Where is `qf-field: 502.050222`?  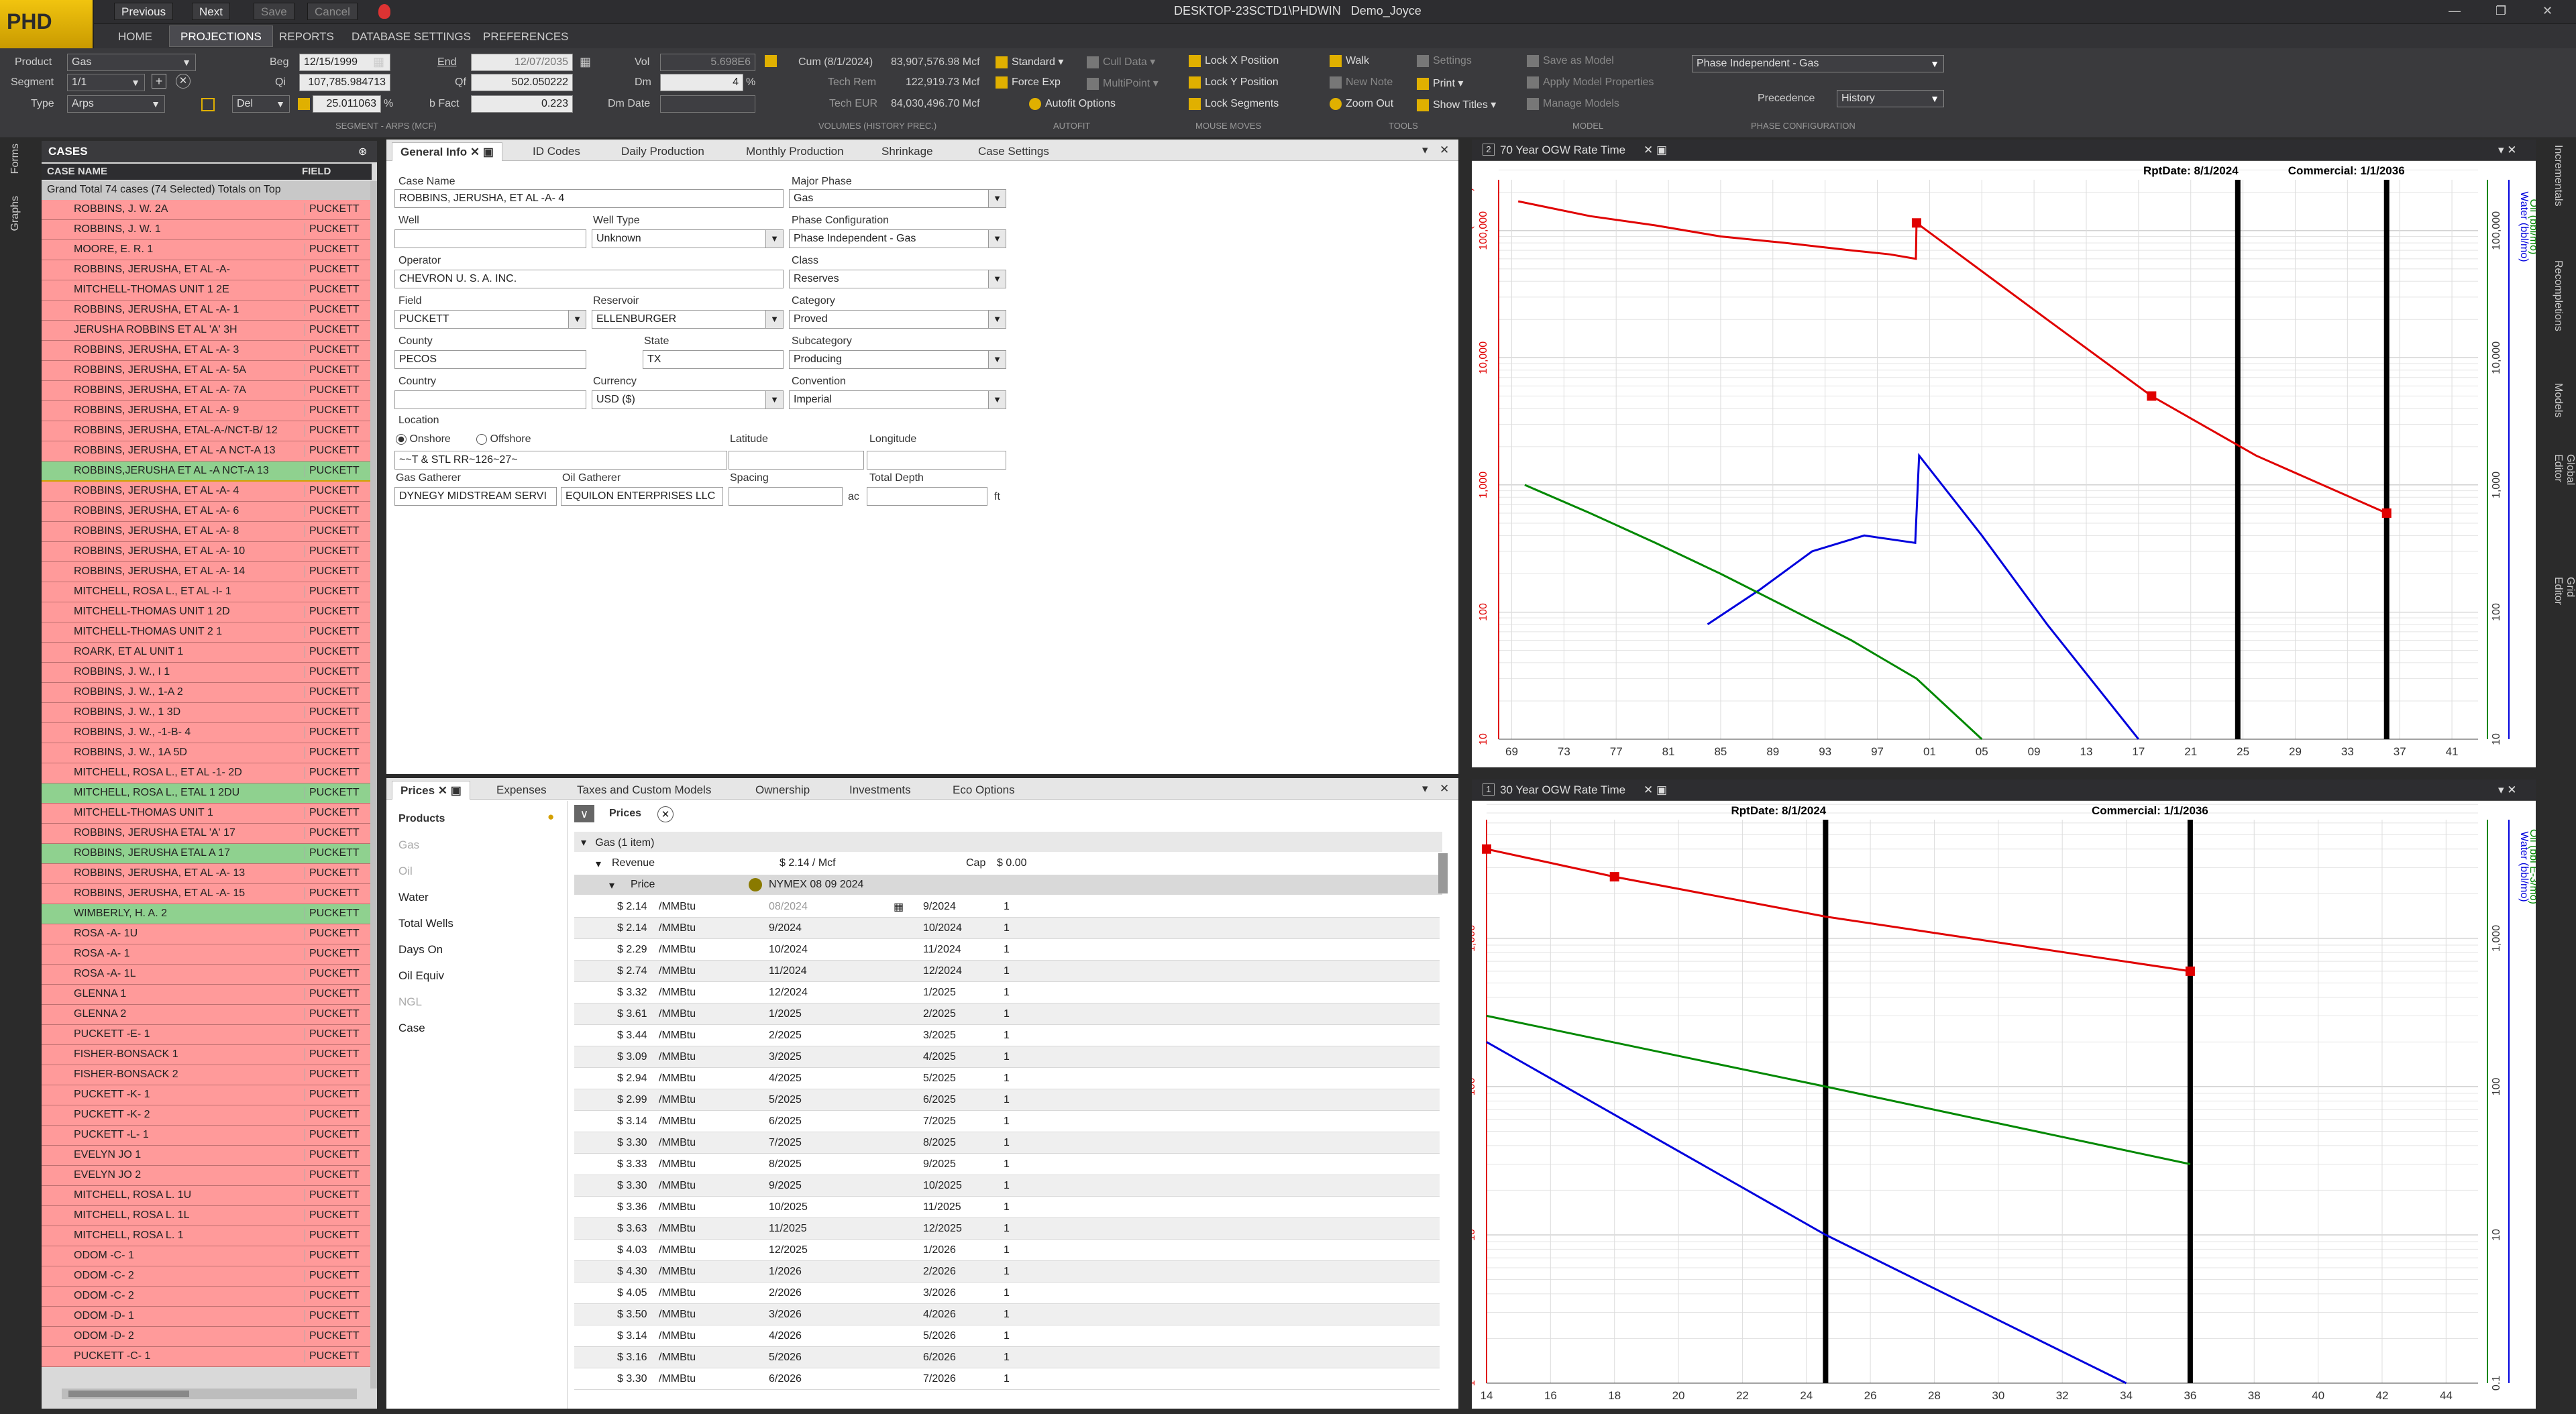 qf-field: 502.050222 is located at coordinates (522, 82).